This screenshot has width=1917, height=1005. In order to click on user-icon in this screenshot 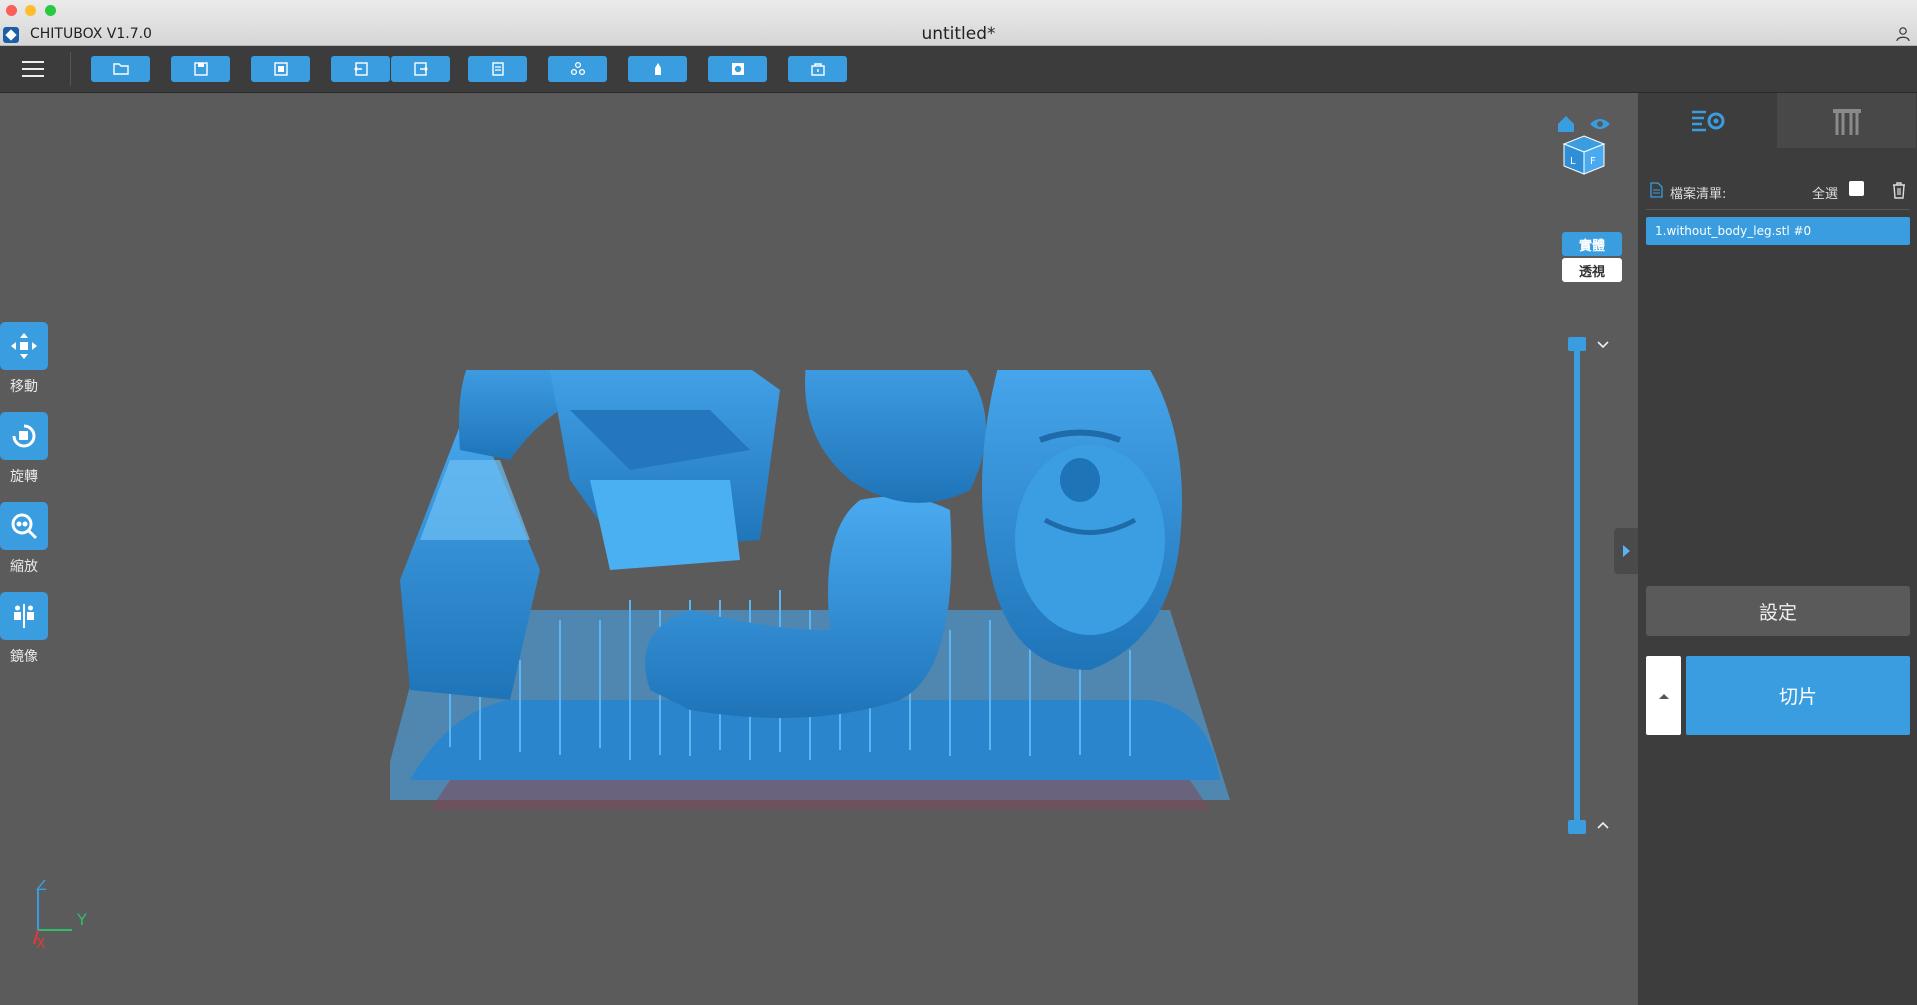, I will do `click(1903, 34)`.